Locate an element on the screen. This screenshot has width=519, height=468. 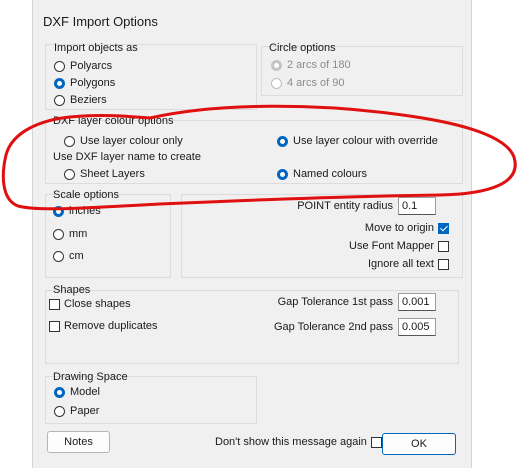
point-radius-row: POINT entity radius 0.1 is located at coordinates (366, 206).